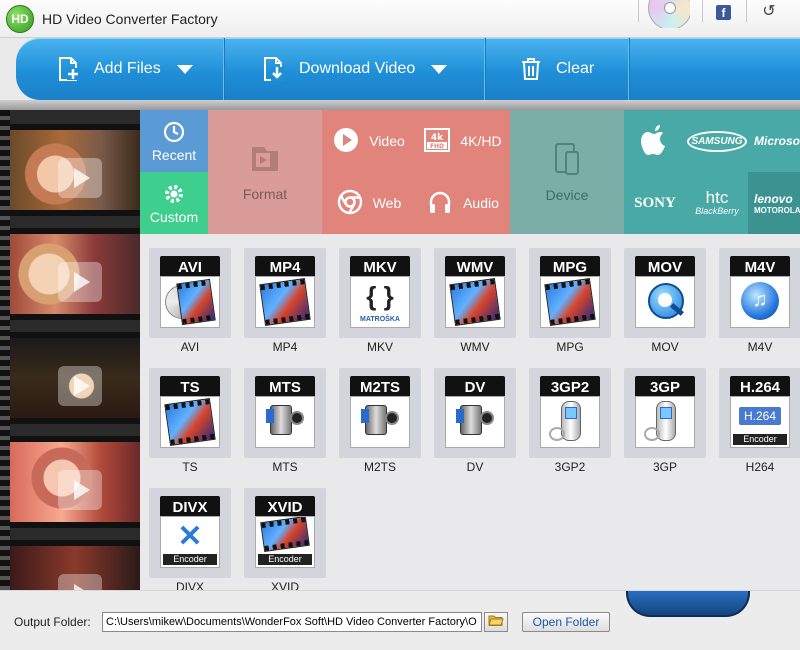  I want to click on add-files-label: Add Files, so click(127, 68).